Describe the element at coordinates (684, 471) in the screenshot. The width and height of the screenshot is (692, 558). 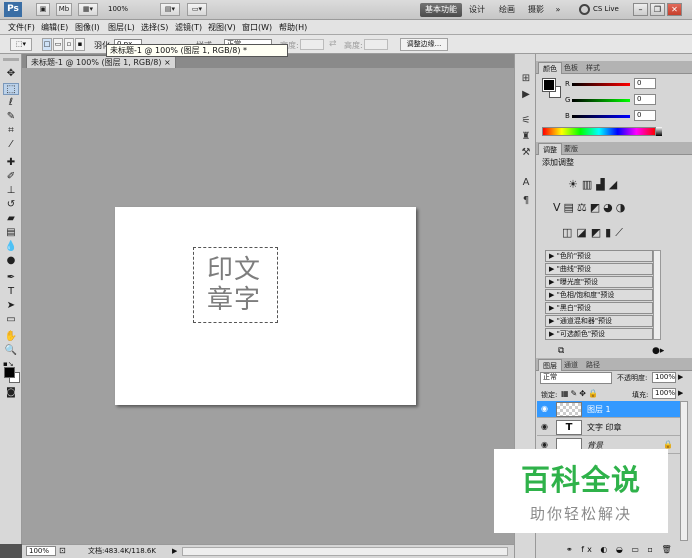
I see `layers-scrollbar` at that location.